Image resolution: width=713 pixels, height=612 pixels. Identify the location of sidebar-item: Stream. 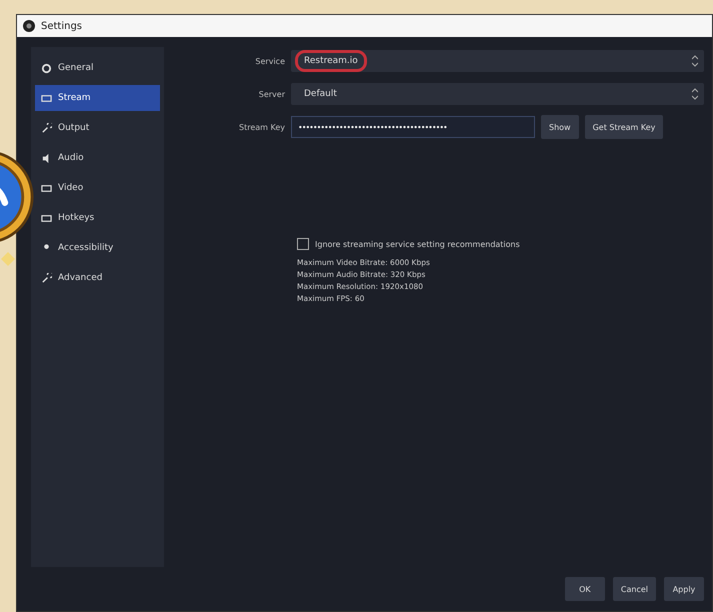
(97, 98).